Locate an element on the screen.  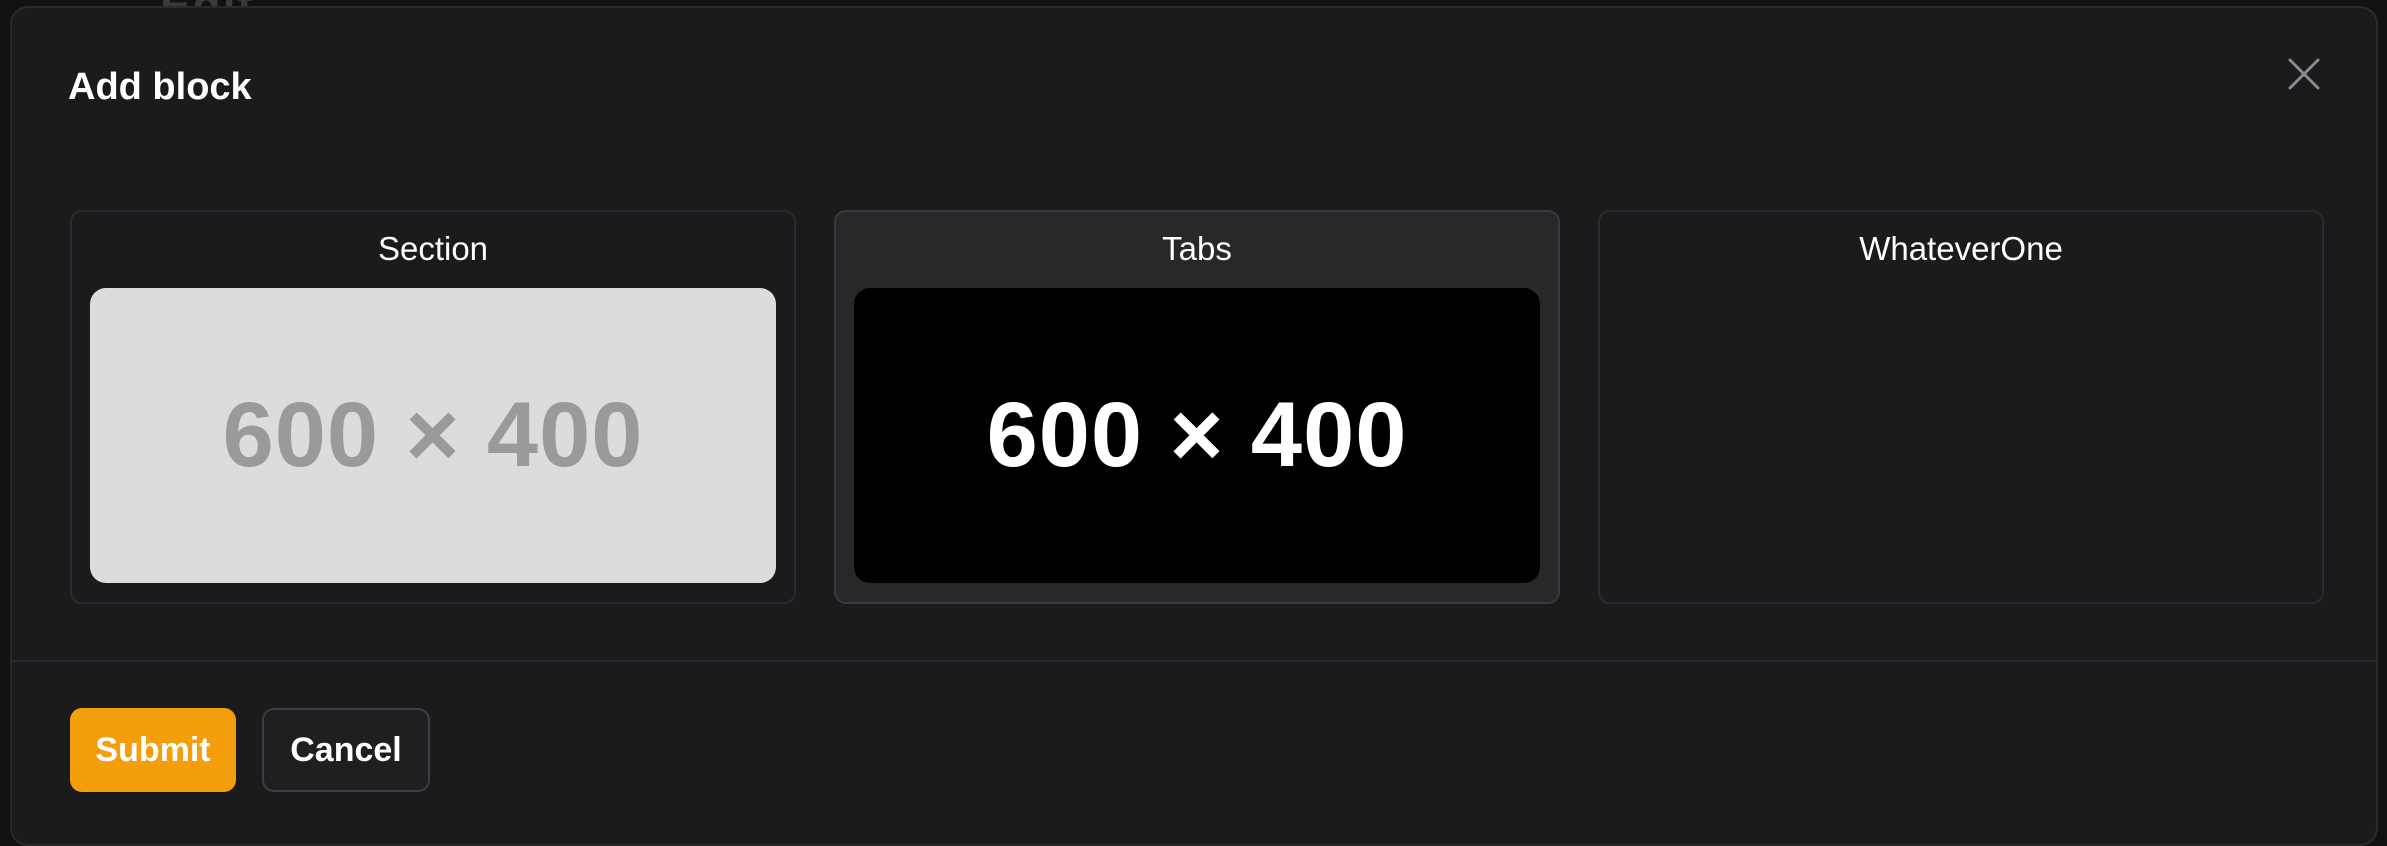
block-option-section: Section 600 × 400 is located at coordinates (433, 407).